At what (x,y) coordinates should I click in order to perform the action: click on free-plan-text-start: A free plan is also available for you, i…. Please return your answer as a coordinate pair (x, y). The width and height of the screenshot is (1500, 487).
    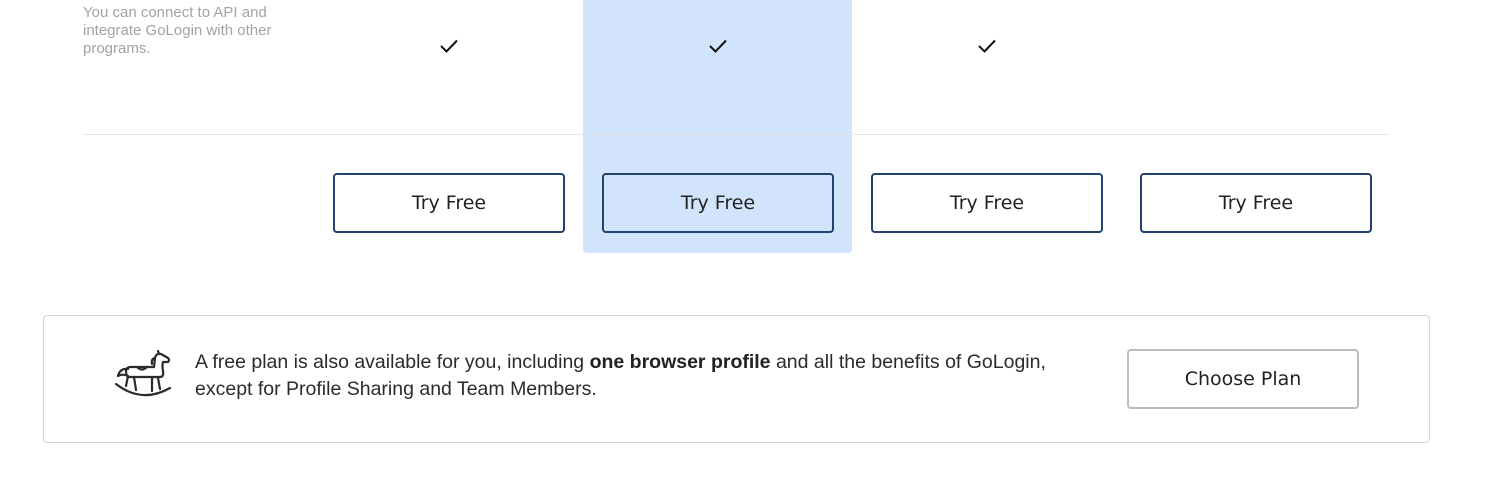
    Looking at the image, I should click on (392, 362).